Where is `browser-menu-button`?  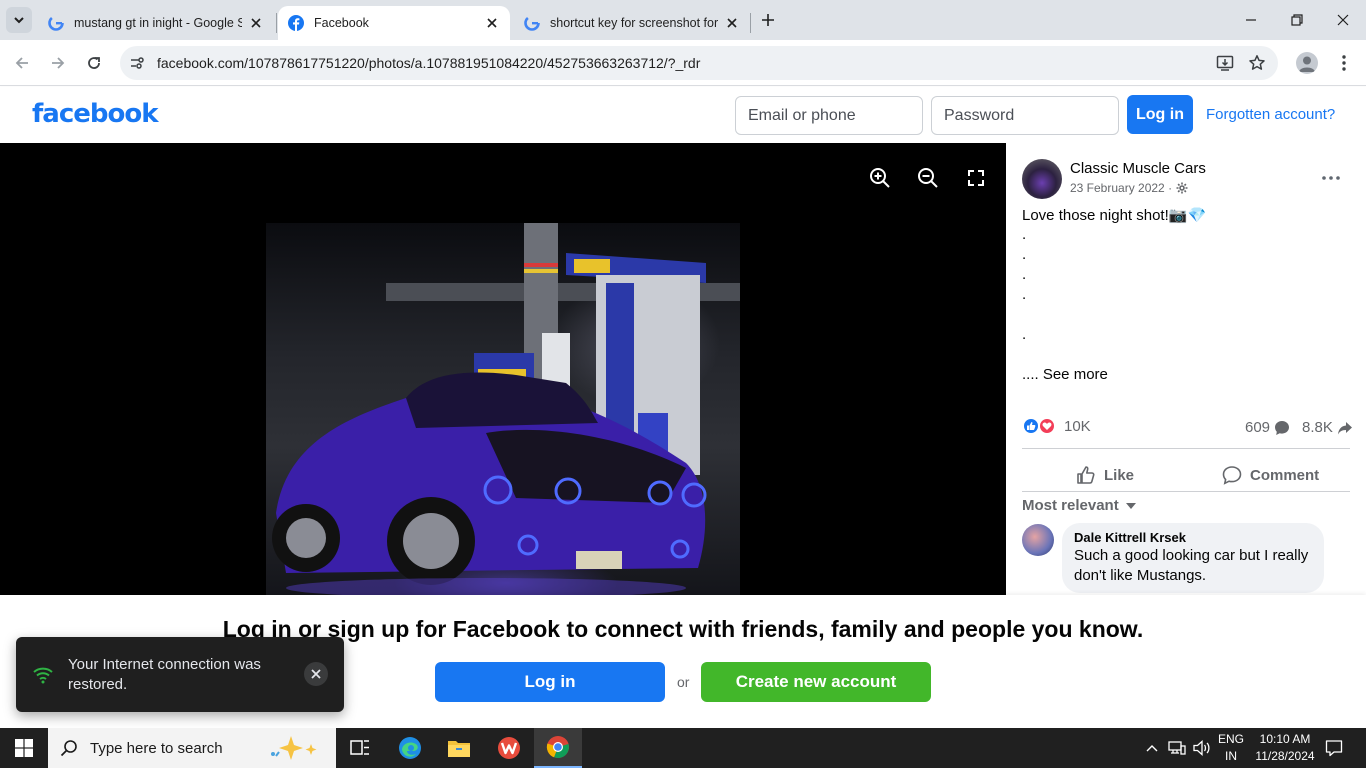 browser-menu-button is located at coordinates (1344, 63).